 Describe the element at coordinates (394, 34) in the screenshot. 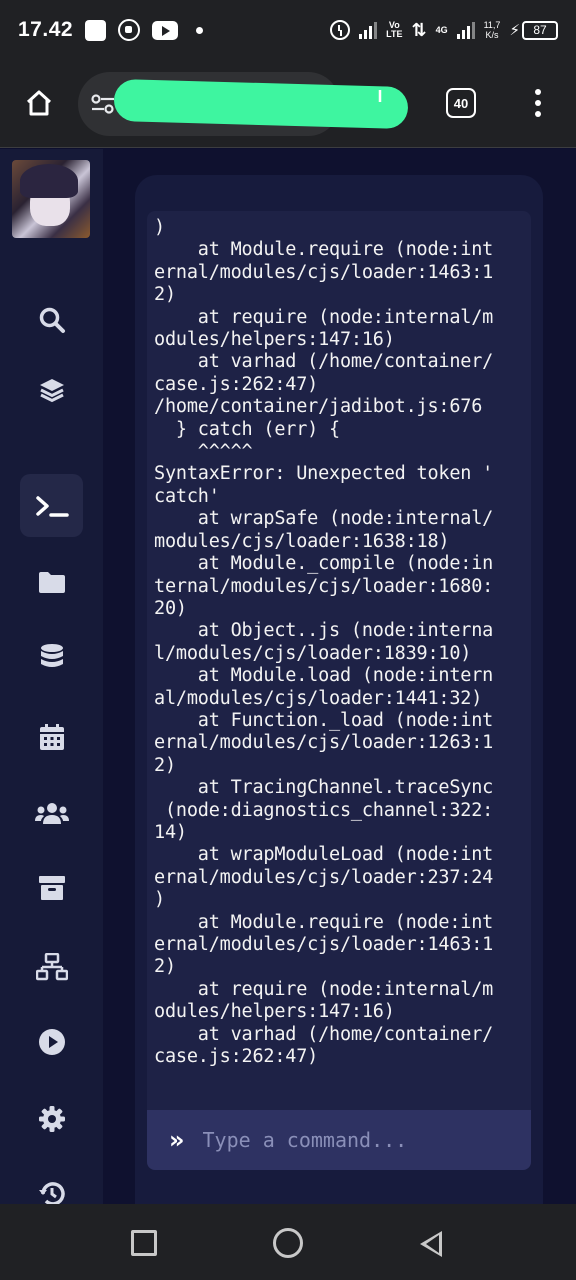

I see `volte-bottom: LTE` at that location.